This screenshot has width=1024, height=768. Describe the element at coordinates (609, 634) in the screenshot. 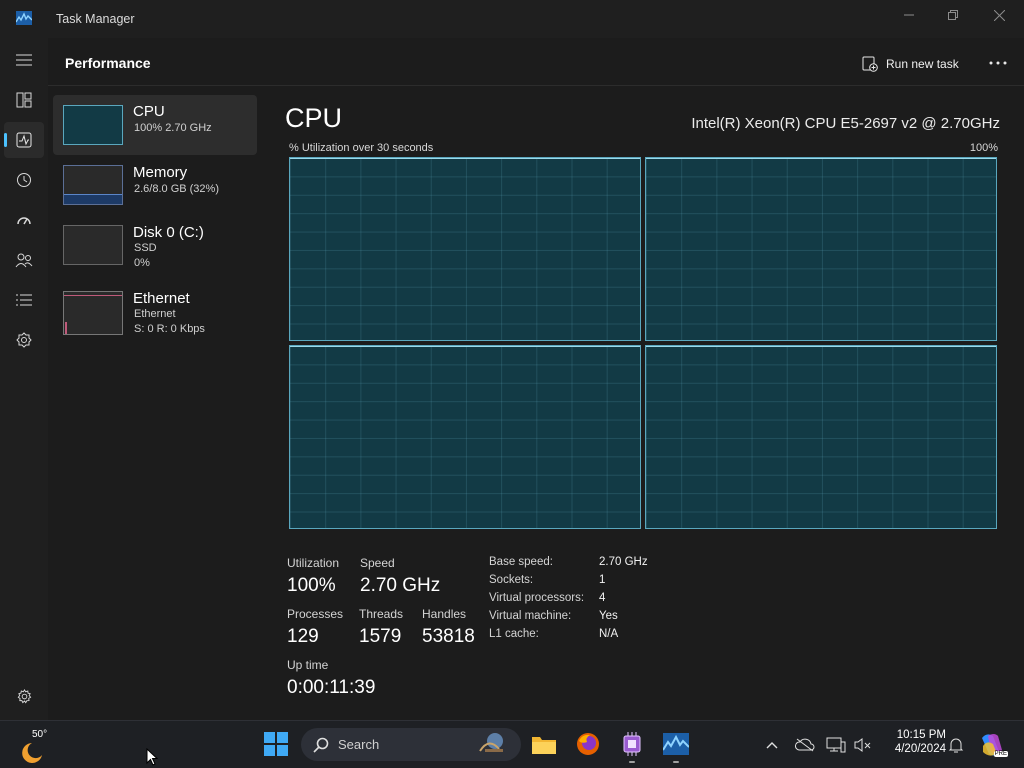

I see `l1-cache-value: N/A` at that location.